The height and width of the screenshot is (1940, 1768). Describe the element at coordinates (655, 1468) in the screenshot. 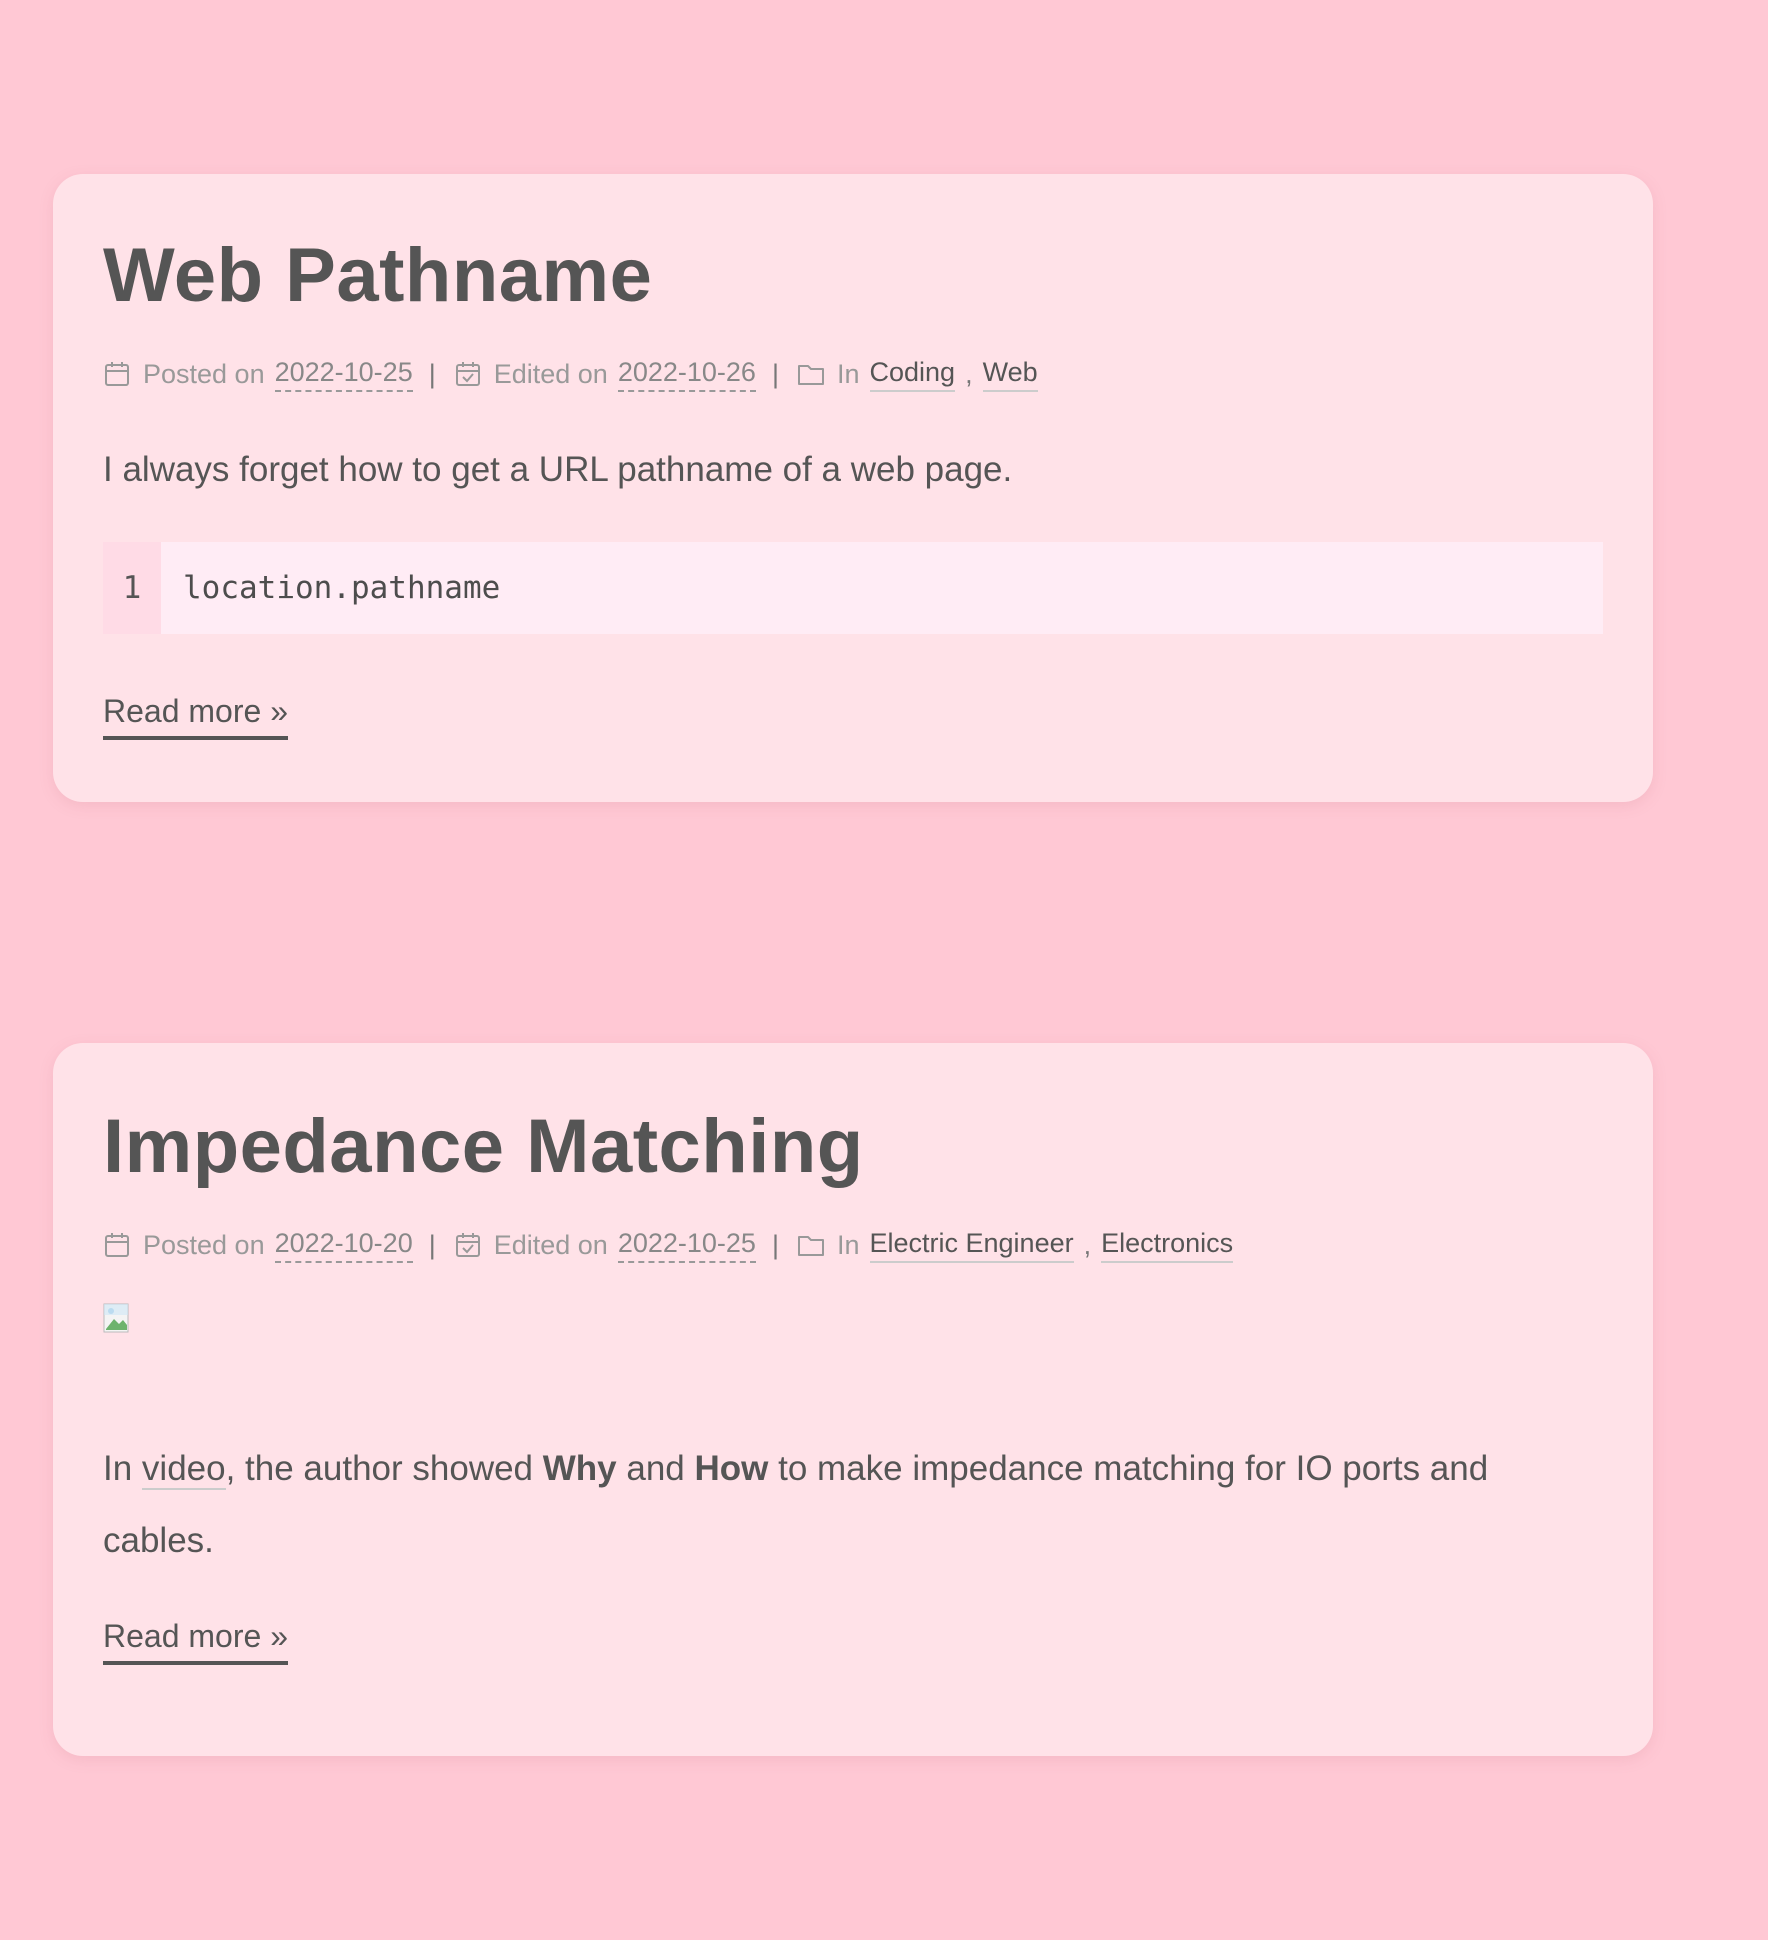

I see `excerpt-text: and` at that location.